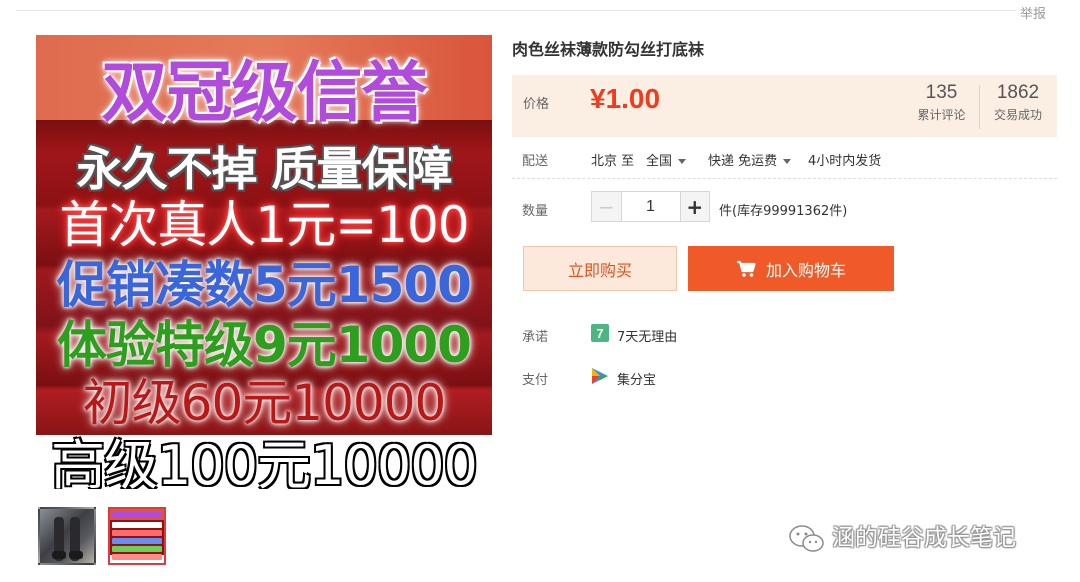 This screenshot has width=1080, height=582. Describe the element at coordinates (845, 161) in the screenshot. I see `ship-time: 4小时内发货` at that location.